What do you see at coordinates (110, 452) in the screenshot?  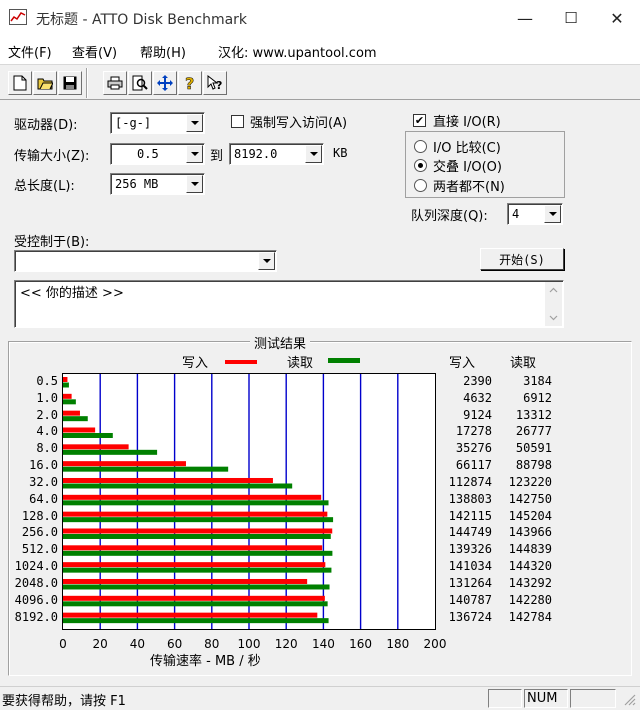 I see `read-bar-8.0` at bounding box center [110, 452].